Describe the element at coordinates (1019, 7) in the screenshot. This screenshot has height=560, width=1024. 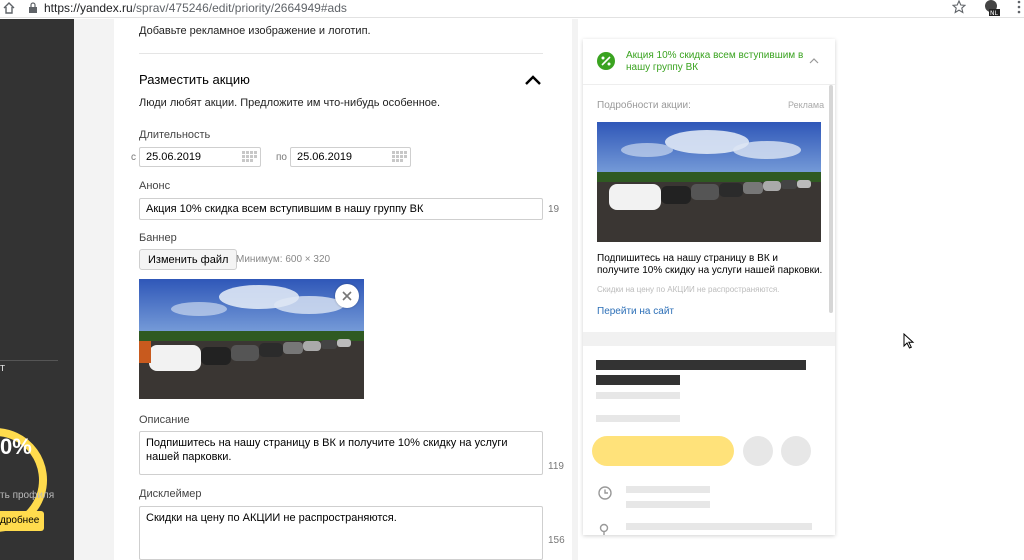
I see `browser-menu-icon` at that location.